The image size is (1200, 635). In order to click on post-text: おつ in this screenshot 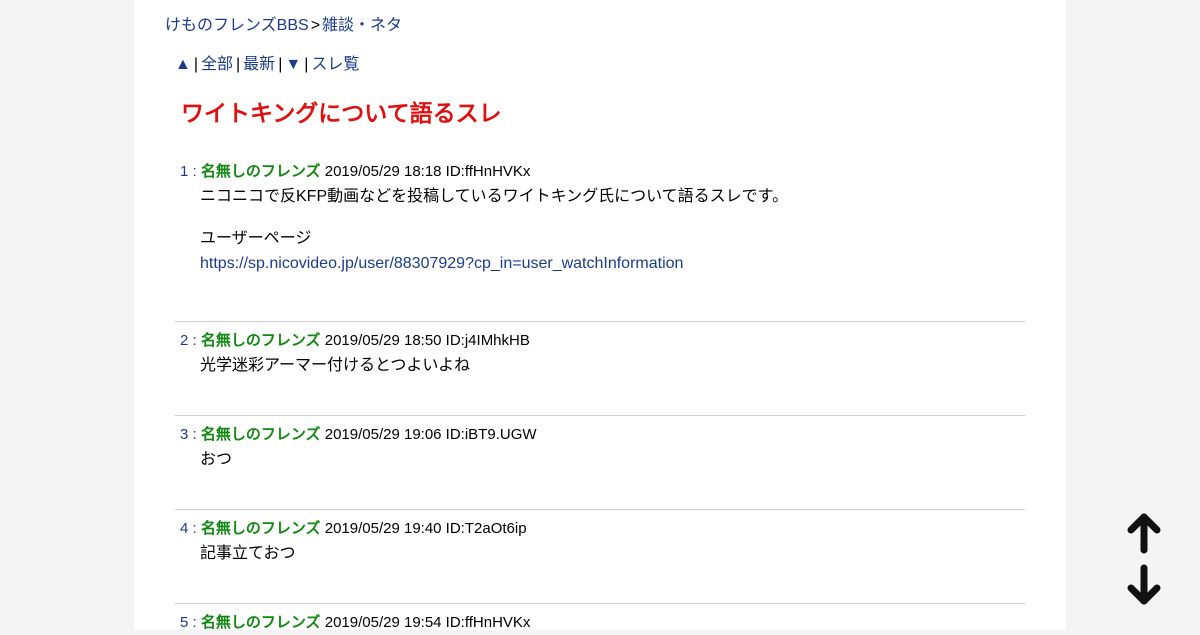, I will do `click(216, 459)`.